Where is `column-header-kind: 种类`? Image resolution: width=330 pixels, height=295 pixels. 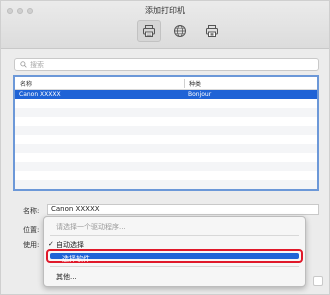
column-header-kind: 种类 is located at coordinates (195, 83).